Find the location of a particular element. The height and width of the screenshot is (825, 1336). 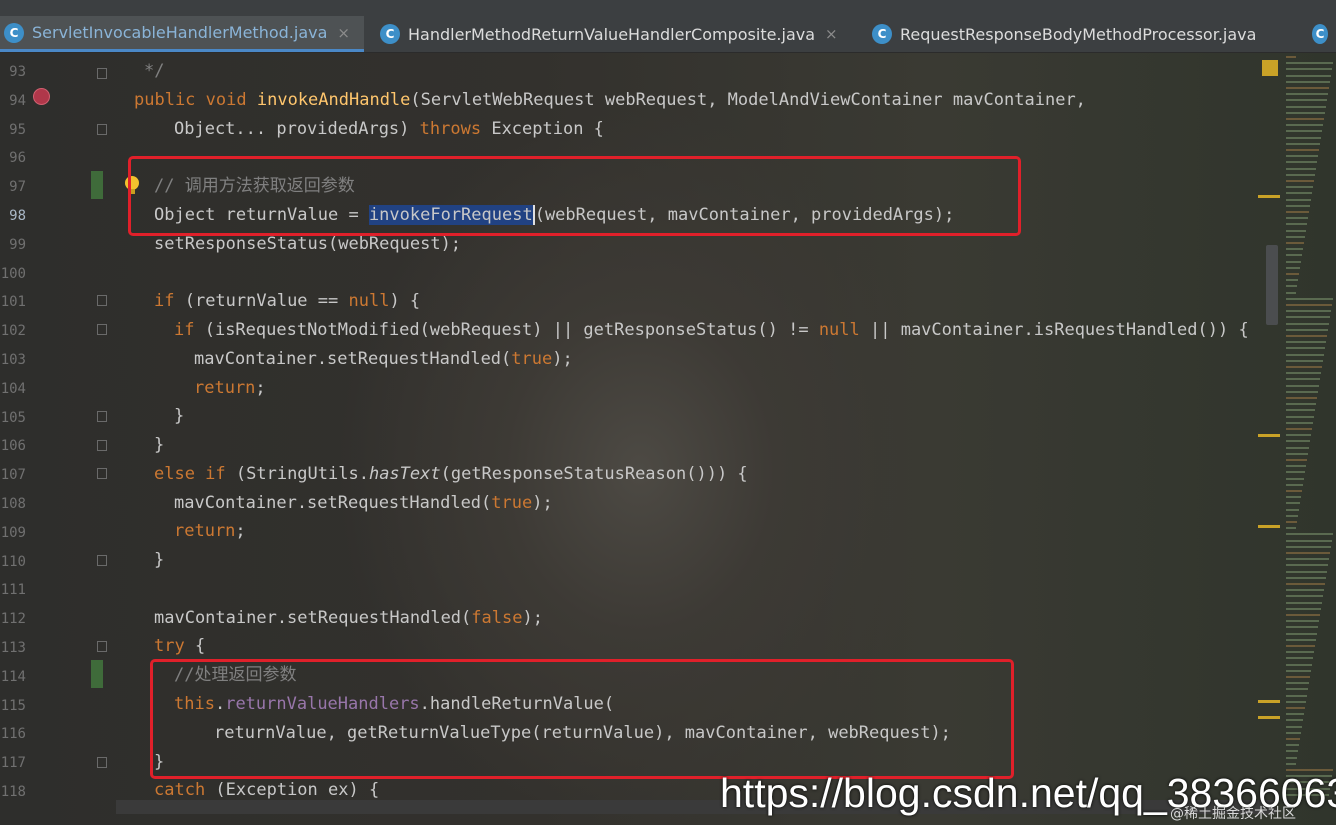

line-number: 96 is located at coordinates (17, 158).